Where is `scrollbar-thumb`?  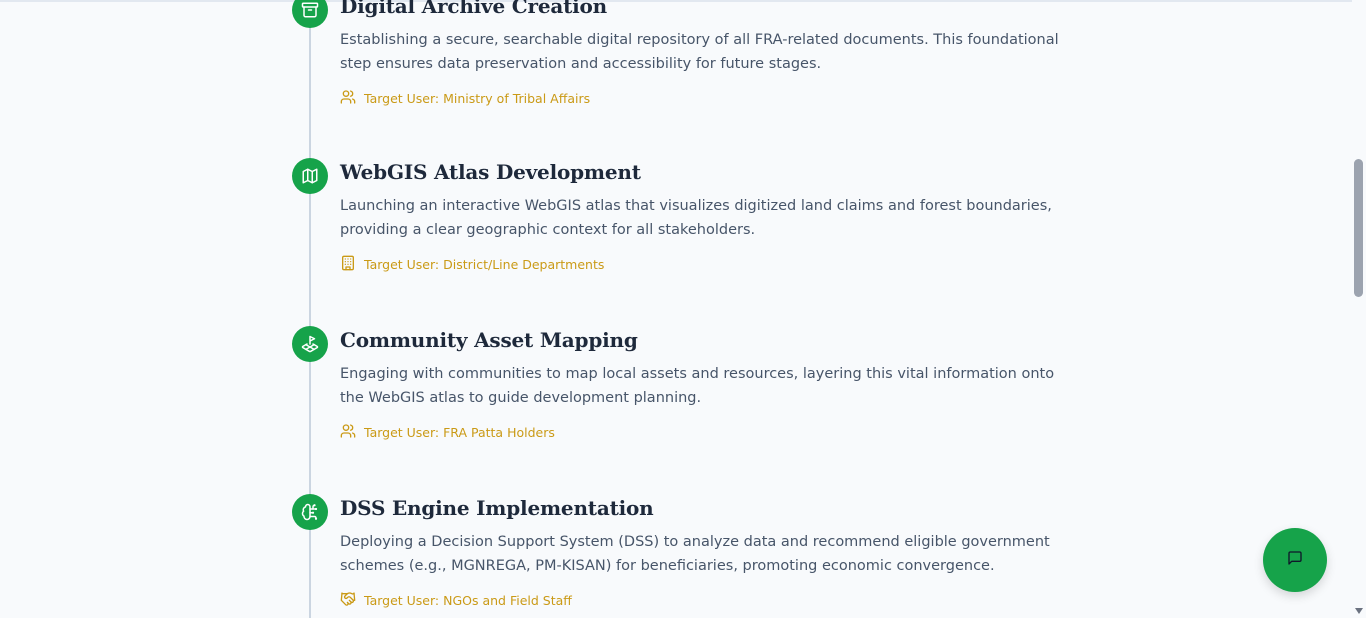 scrollbar-thumb is located at coordinates (1358, 228).